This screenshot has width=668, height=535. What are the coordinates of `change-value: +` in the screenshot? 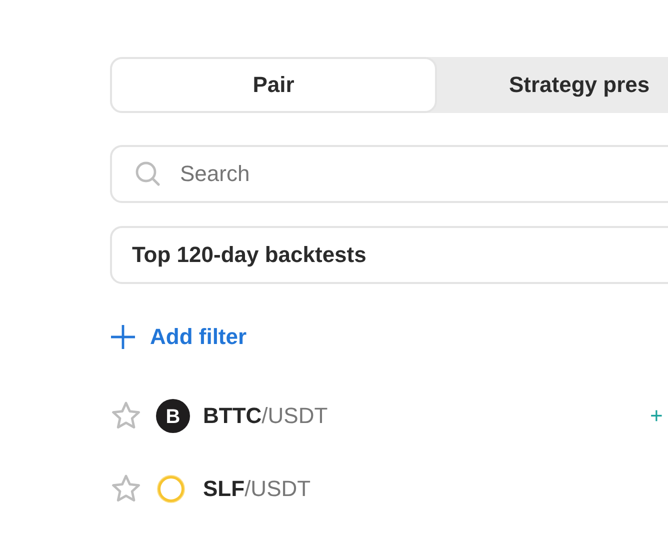 It's located at (656, 416).